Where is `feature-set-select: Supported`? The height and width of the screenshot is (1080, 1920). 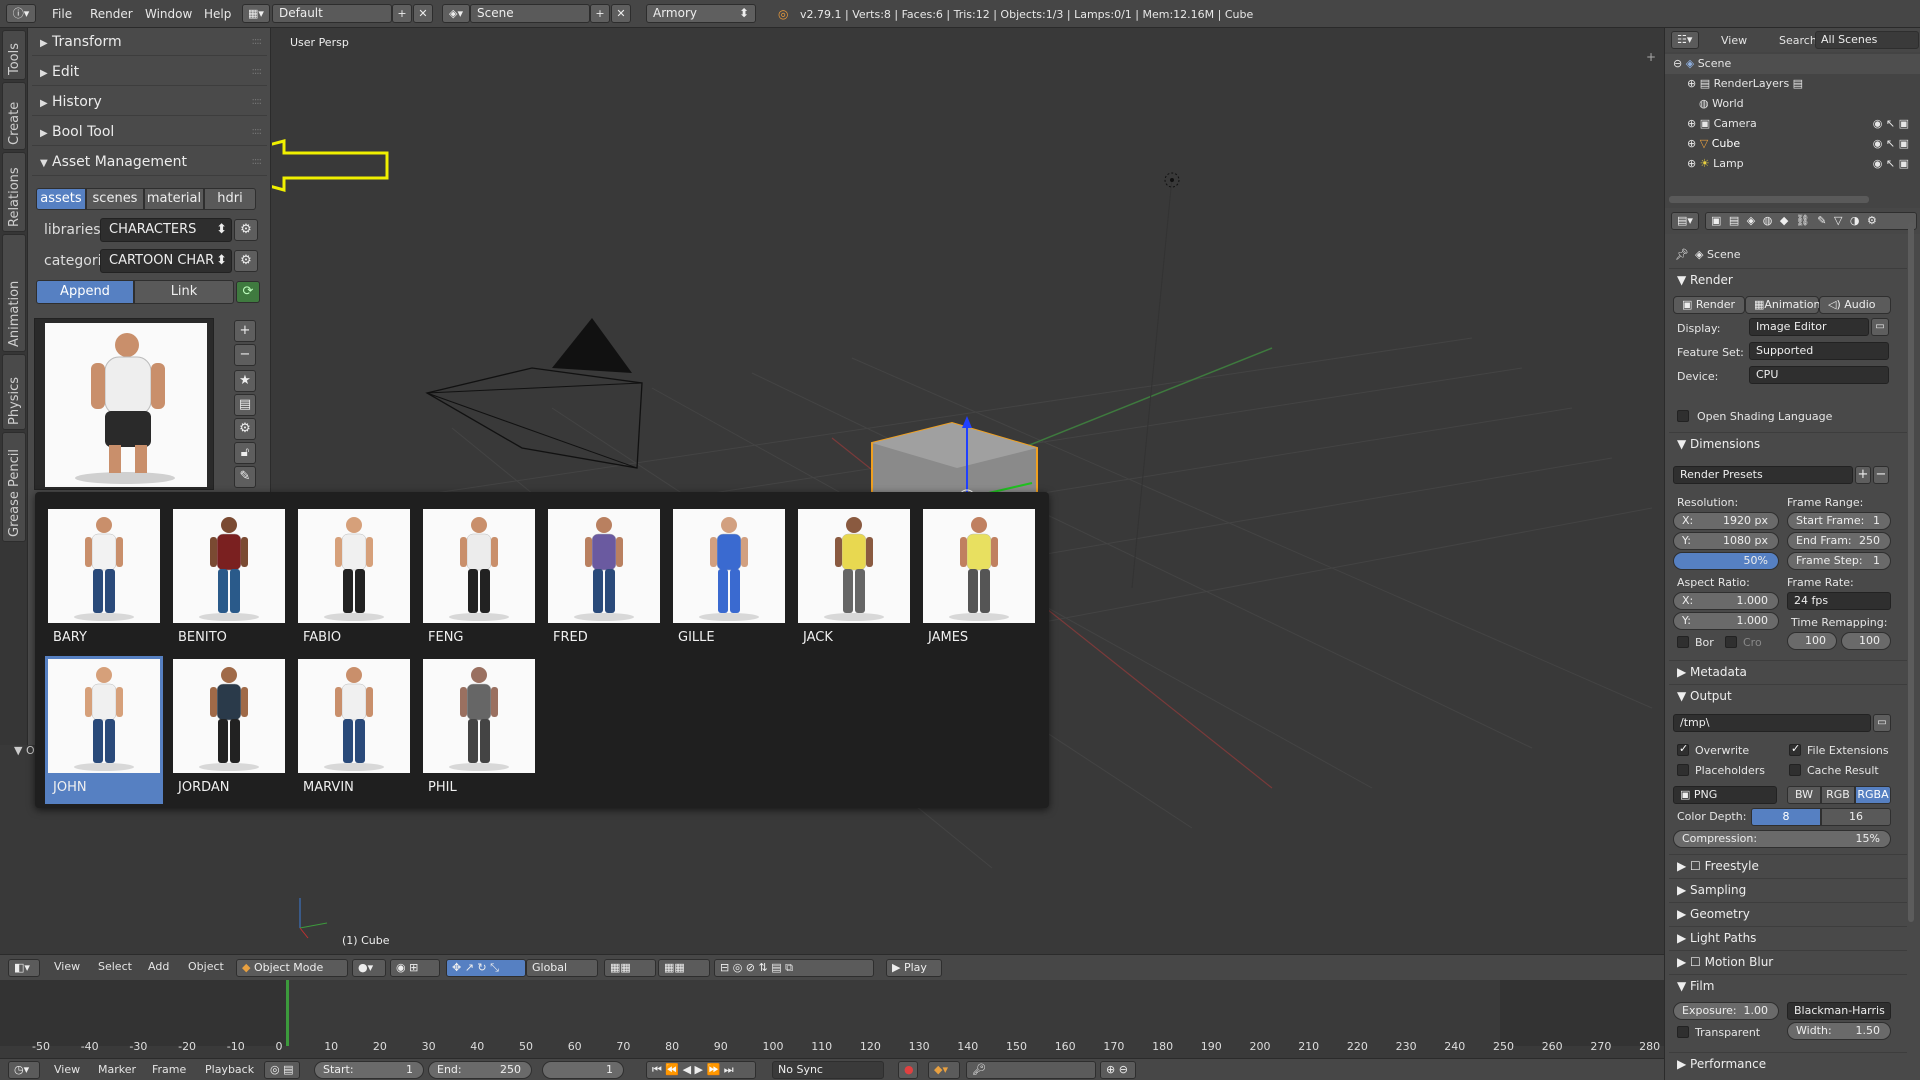
feature-set-select: Supported is located at coordinates (1819, 351).